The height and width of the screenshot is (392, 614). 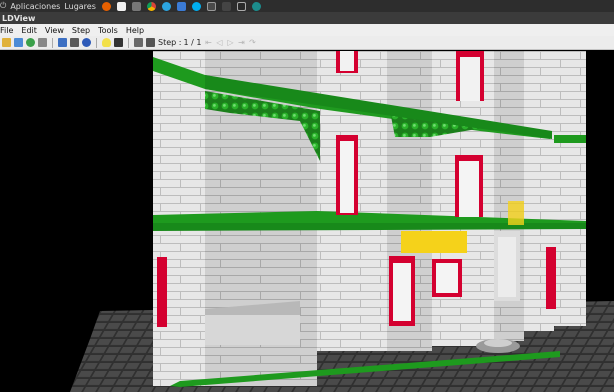 I want to click on window-titlebar: LDView, so click(x=307, y=18).